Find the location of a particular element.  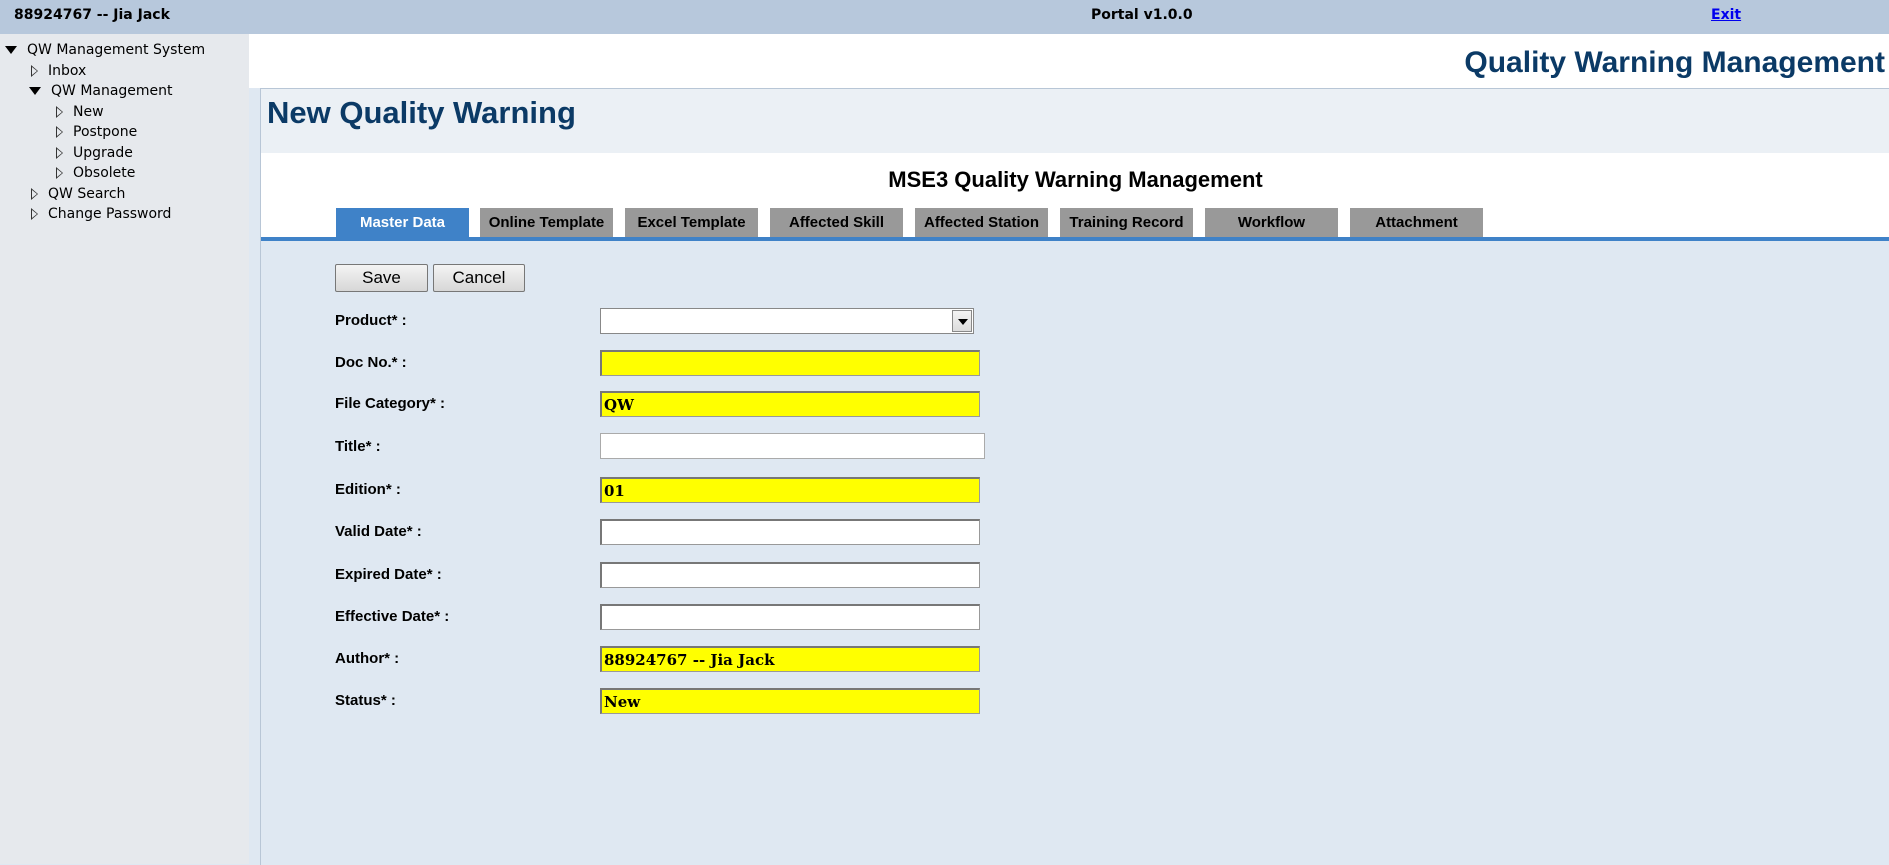

sidebar-item-new: New is located at coordinates (80, 112).